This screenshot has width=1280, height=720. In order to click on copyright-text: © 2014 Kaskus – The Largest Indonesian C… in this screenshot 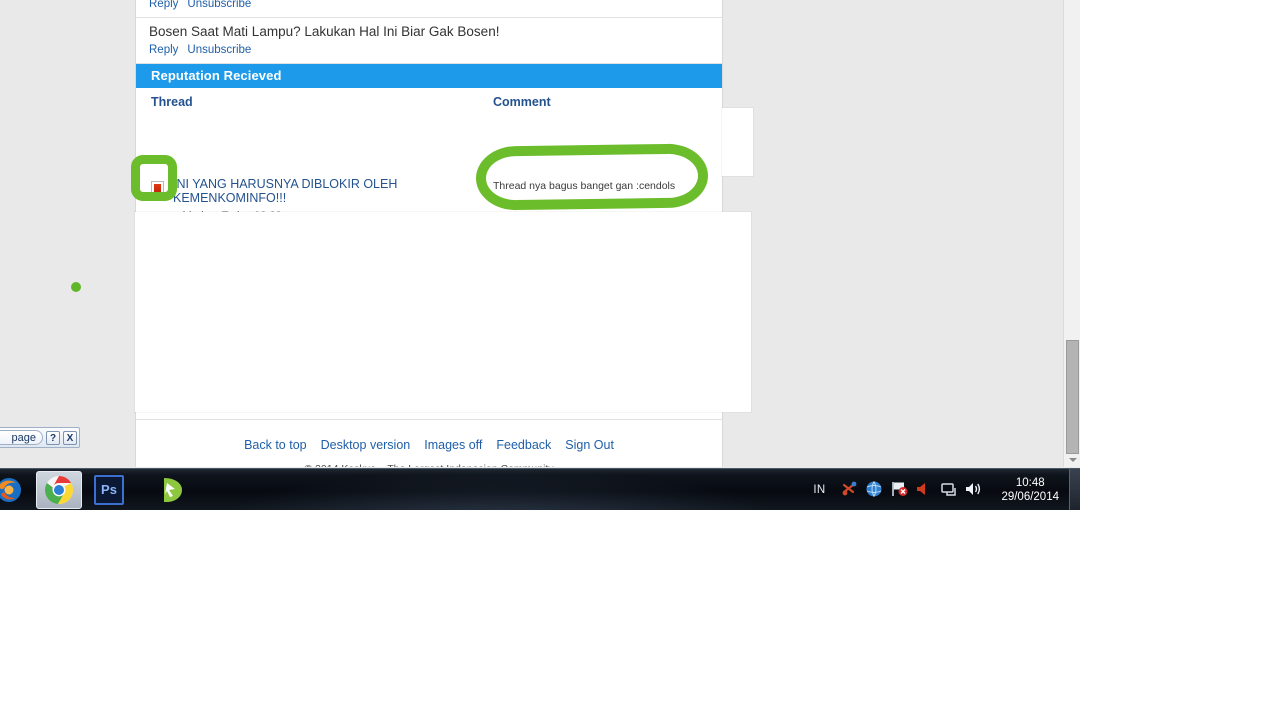, I will do `click(429, 465)`.